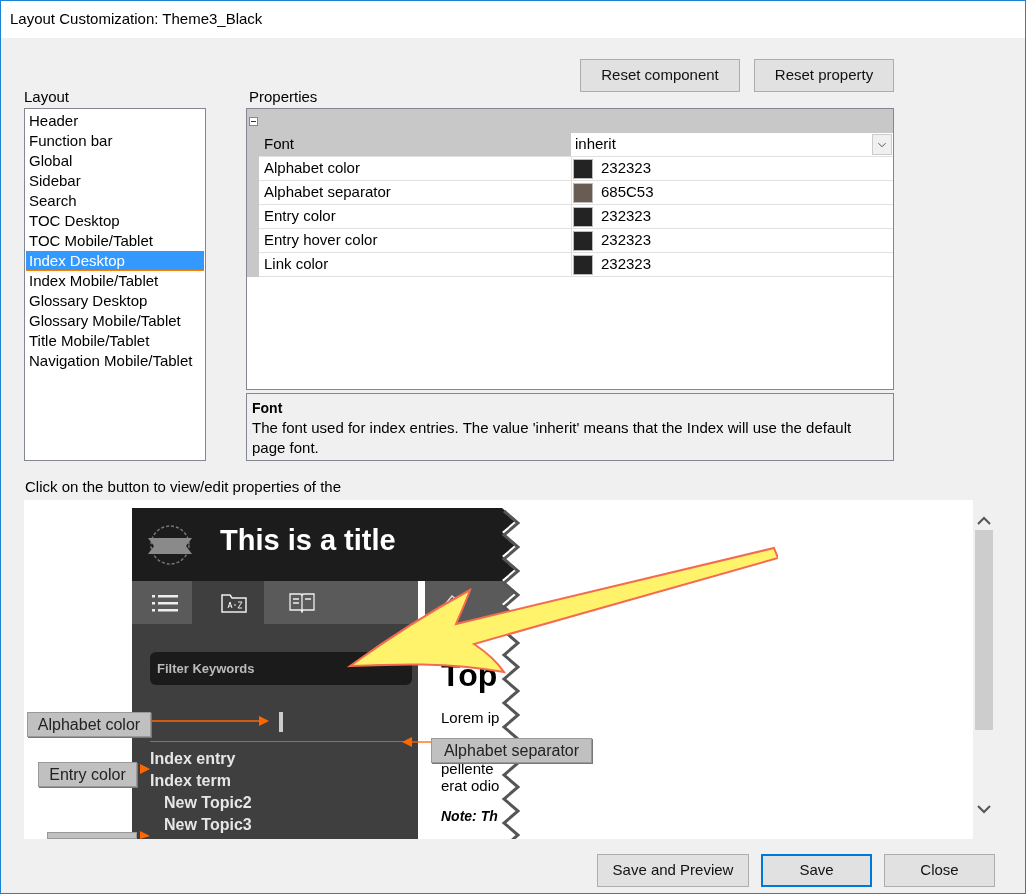 The image size is (1026, 894). Describe the element at coordinates (984, 809) in the screenshot. I see `scroll-down-icon` at that location.